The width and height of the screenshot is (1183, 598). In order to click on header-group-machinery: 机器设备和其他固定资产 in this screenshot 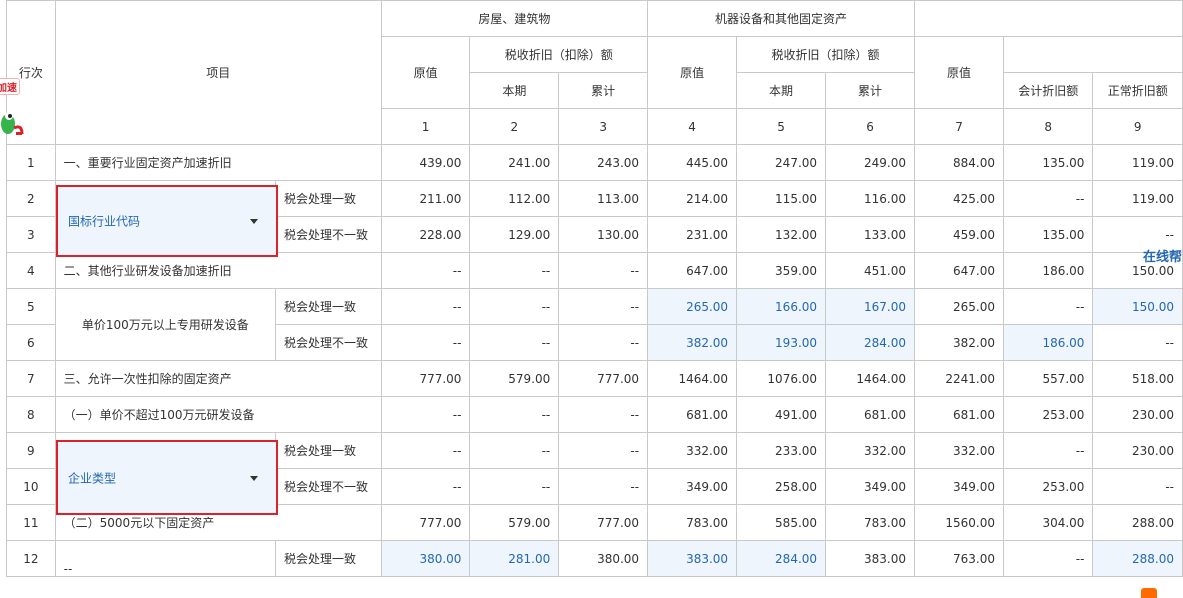, I will do `click(781, 18)`.